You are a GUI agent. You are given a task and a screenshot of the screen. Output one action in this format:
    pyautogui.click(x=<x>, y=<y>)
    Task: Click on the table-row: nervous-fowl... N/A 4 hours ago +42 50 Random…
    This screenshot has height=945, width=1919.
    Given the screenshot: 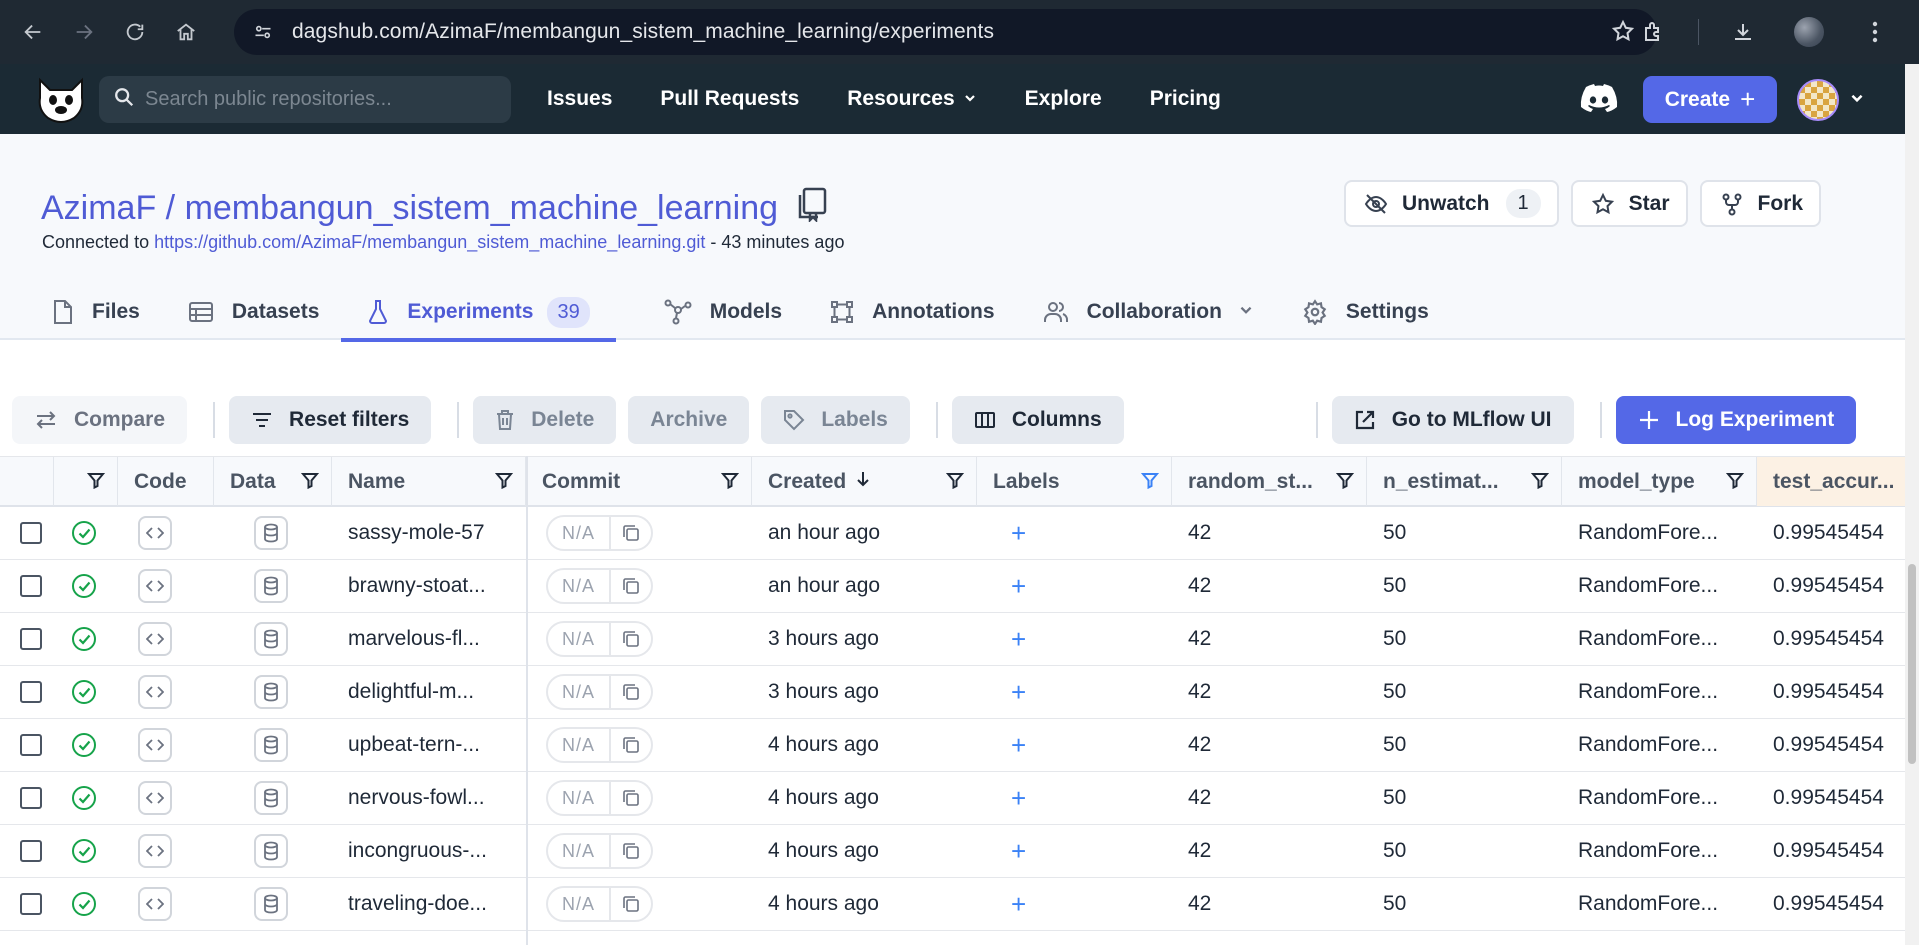 What is the action you would take?
    pyautogui.click(x=952, y=798)
    